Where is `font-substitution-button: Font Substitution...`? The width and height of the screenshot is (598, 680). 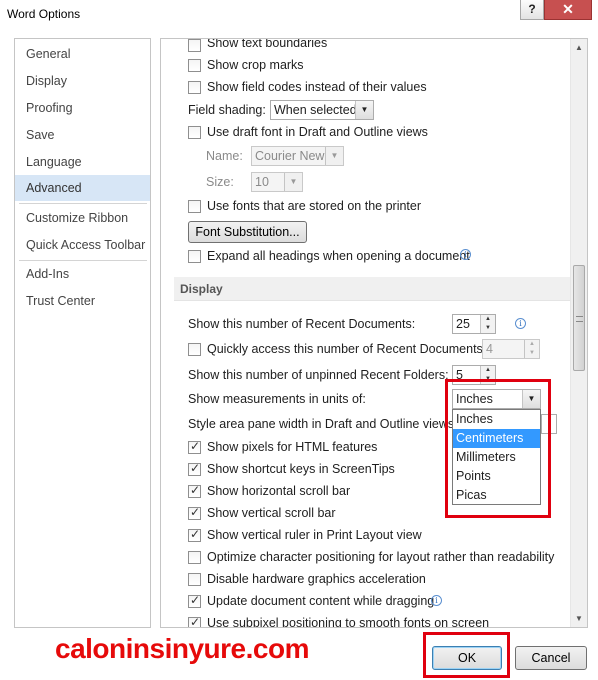
font-substitution-button: Font Substitution... is located at coordinates (247, 232).